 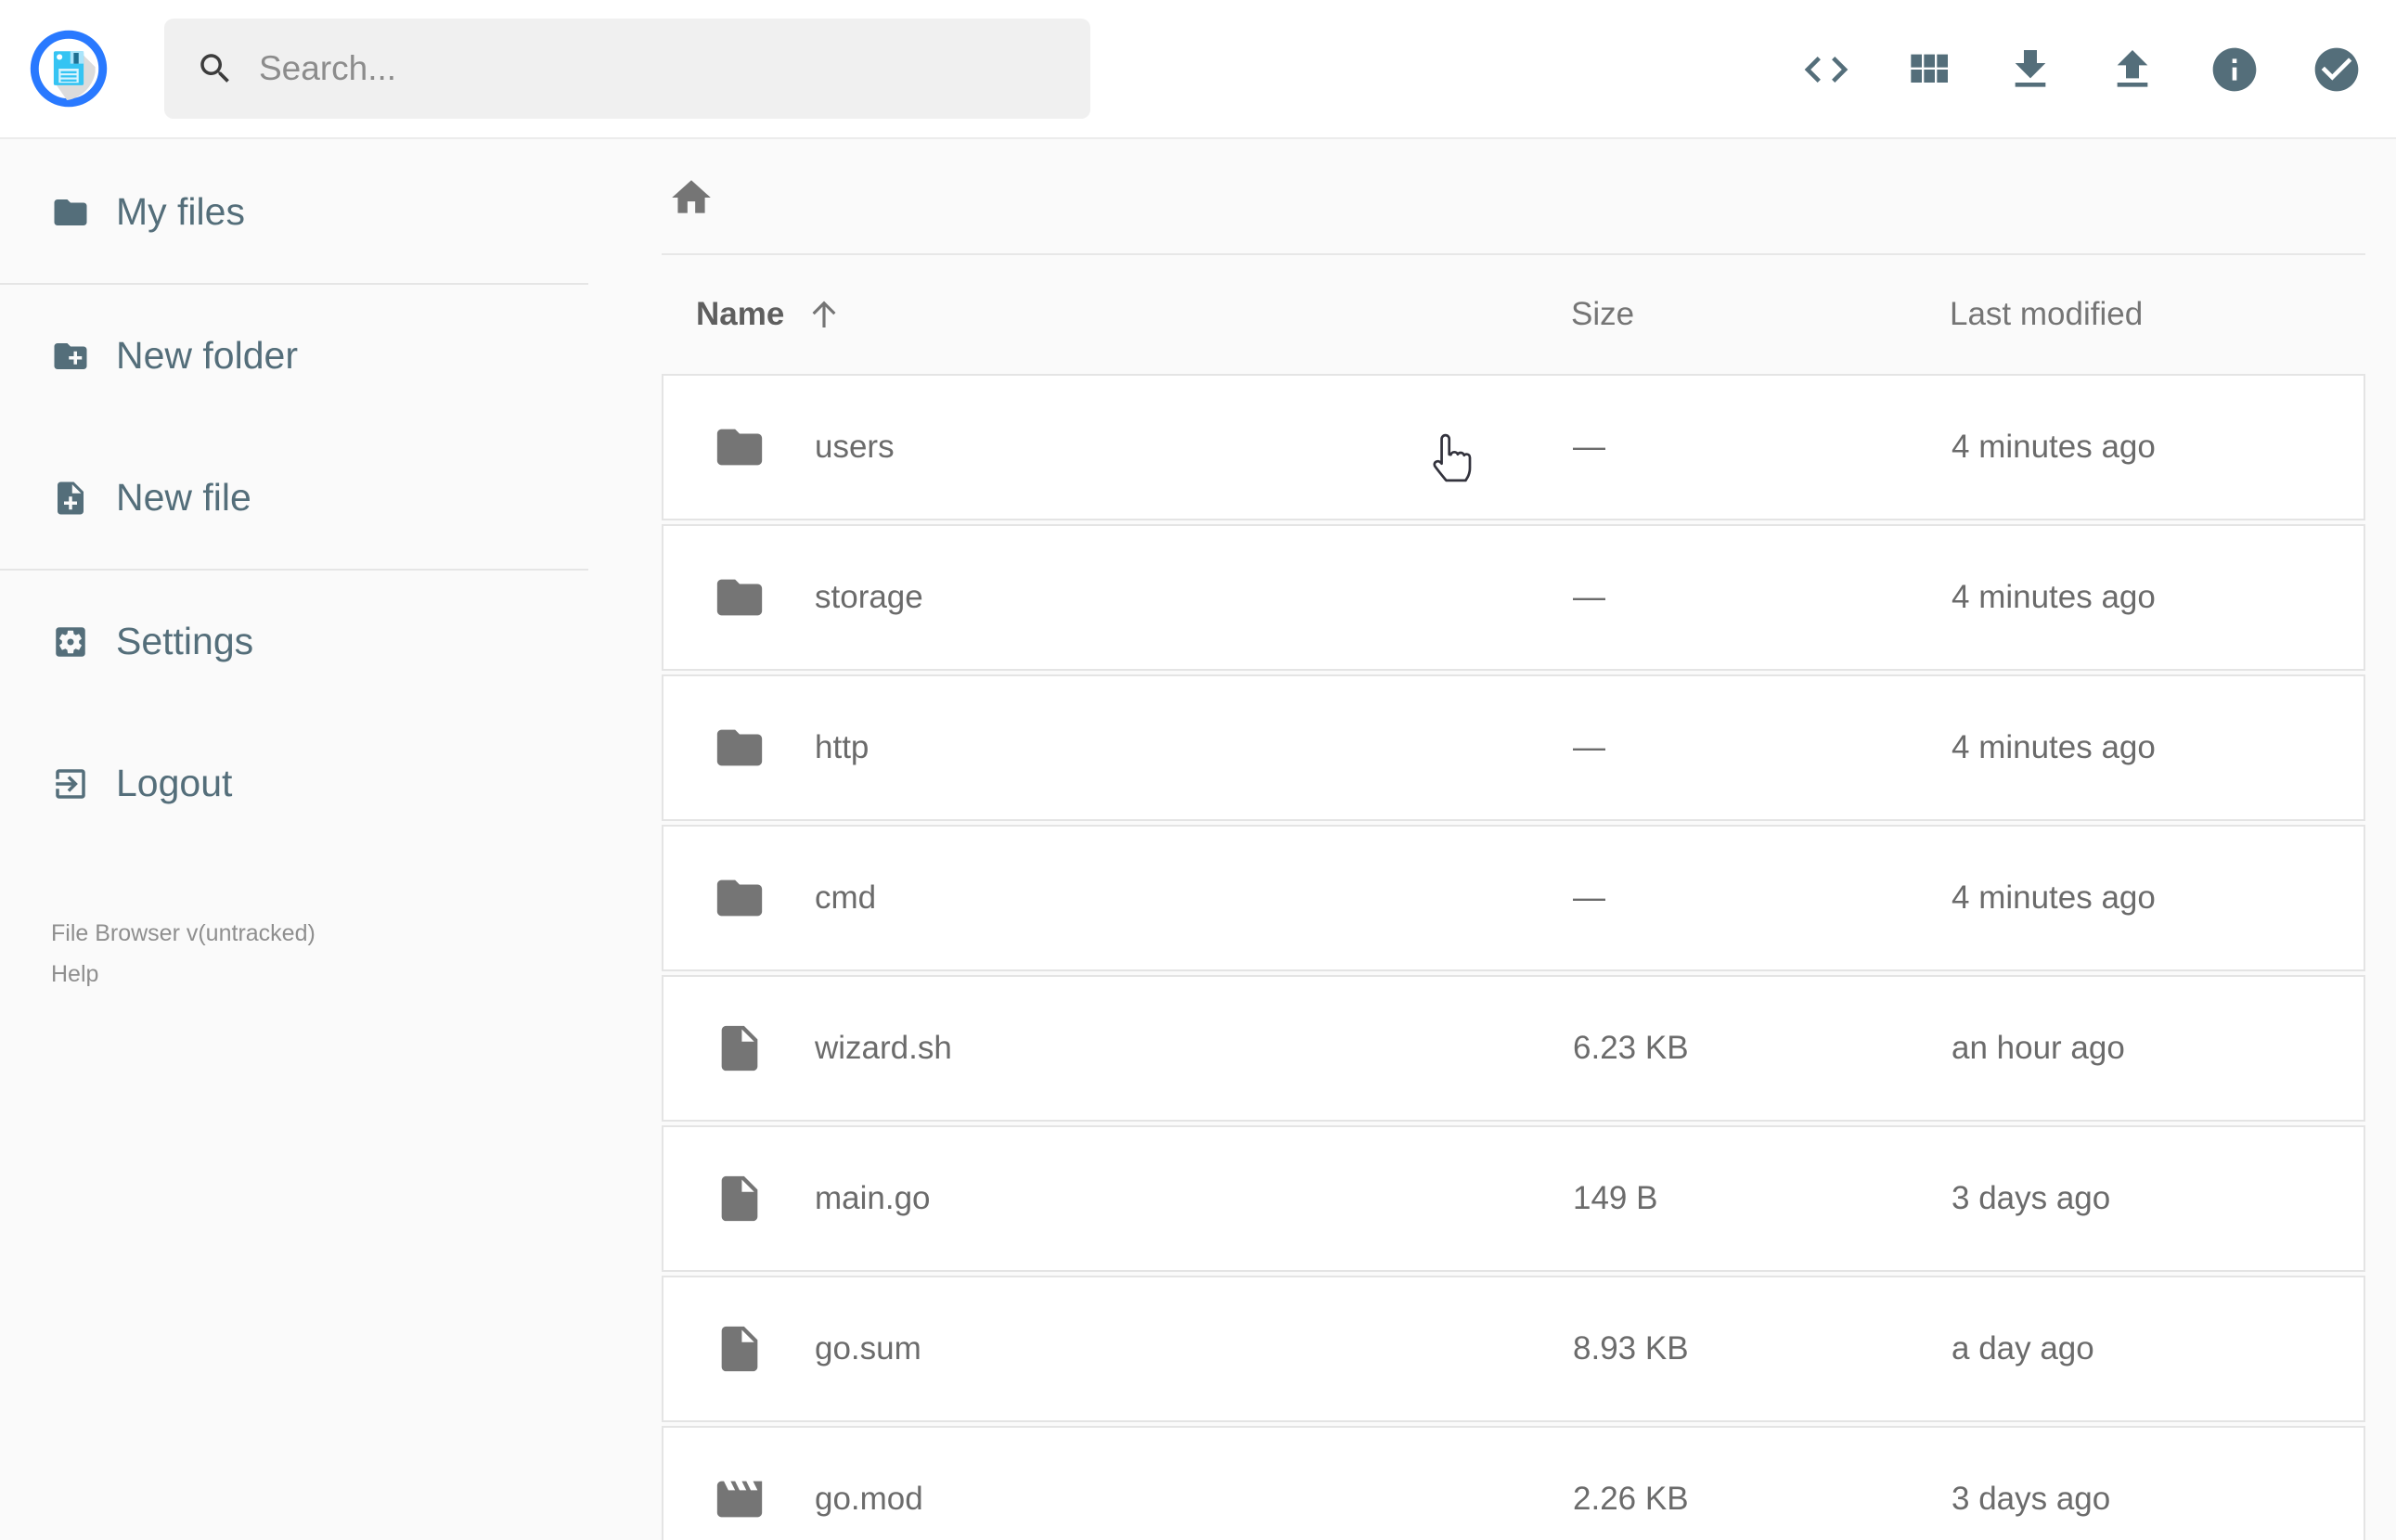 What do you see at coordinates (1631, 1348) in the screenshot?
I see `file-size: 8.93 KB` at bounding box center [1631, 1348].